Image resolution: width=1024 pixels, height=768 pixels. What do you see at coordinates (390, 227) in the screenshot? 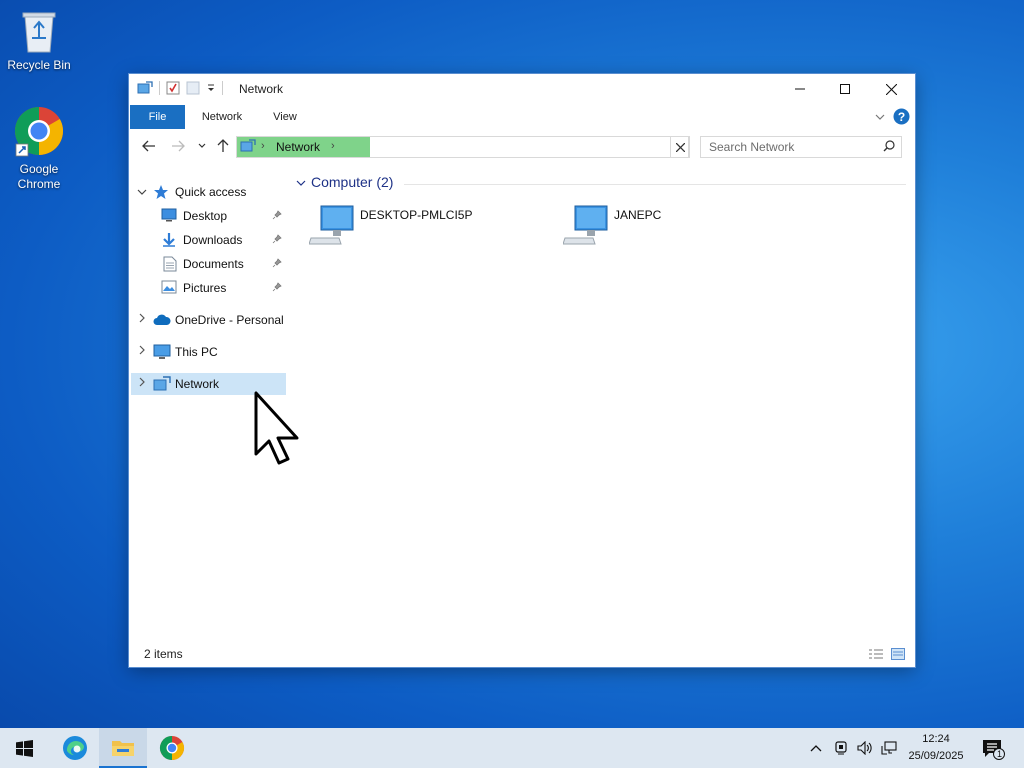
I see `network-computer-item: DESKTOP-PMLCI5P` at bounding box center [390, 227].